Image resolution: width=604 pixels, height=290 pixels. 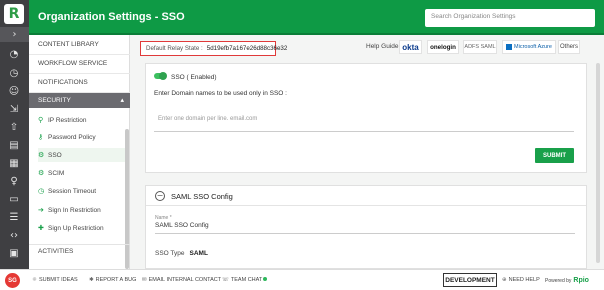 What do you see at coordinates (79, 64) in the screenshot?
I see `sidebar-item-workflow-service: WORKFLOW SERVICE` at bounding box center [79, 64].